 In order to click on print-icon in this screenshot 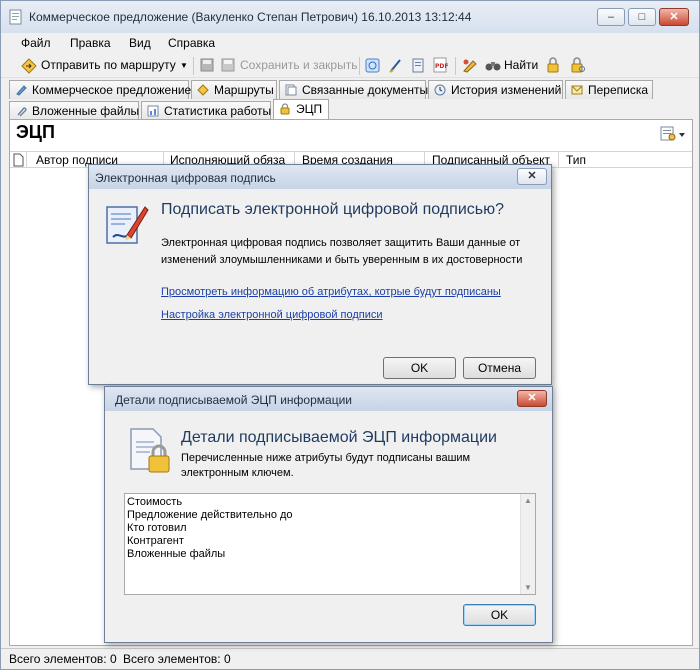, I will do `click(418, 65)`.